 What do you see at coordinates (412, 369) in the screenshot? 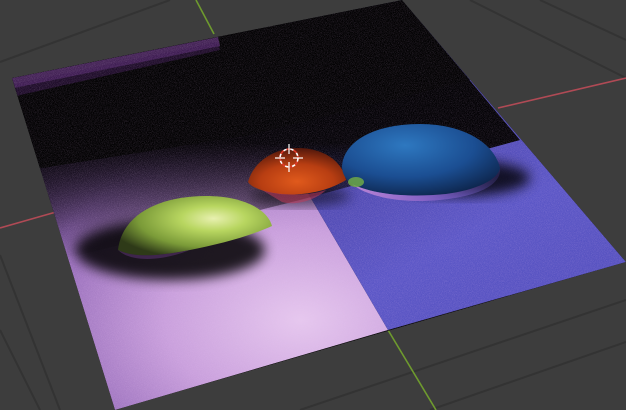
I see `y-axis-line-lower` at bounding box center [412, 369].